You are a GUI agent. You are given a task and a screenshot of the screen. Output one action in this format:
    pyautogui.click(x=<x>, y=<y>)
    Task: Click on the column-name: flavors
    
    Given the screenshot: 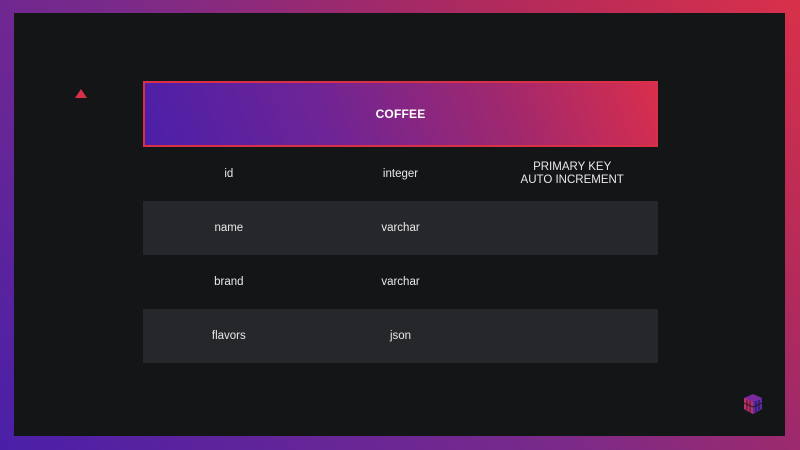 What is the action you would take?
    pyautogui.click(x=228, y=335)
    